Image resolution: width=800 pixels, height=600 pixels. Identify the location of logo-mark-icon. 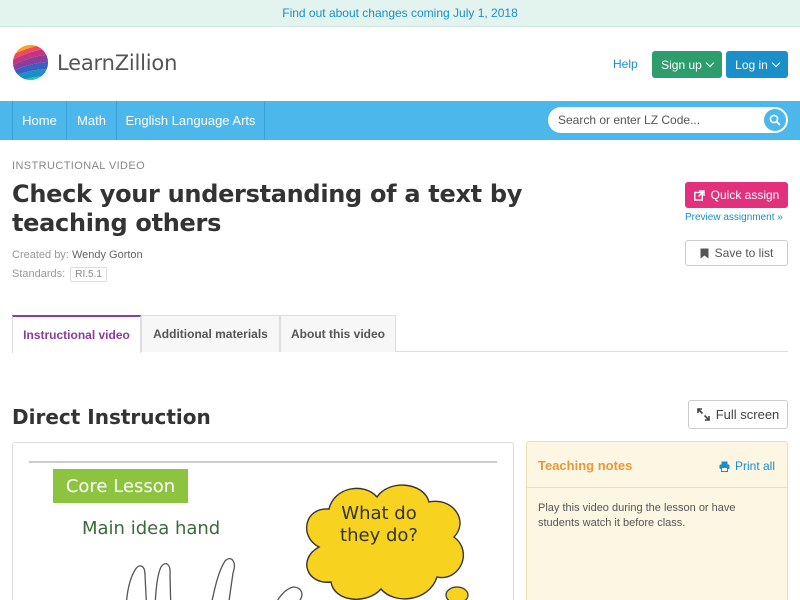
(30, 62).